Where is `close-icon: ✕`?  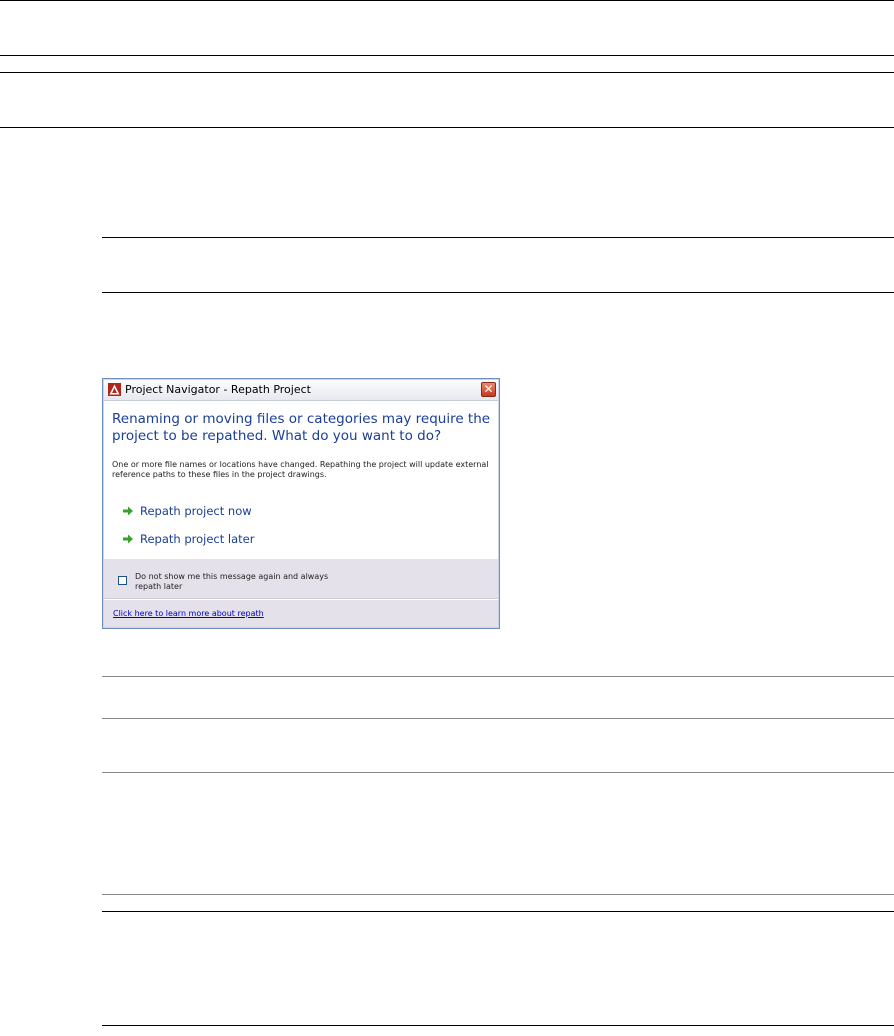 close-icon: ✕ is located at coordinates (488, 389).